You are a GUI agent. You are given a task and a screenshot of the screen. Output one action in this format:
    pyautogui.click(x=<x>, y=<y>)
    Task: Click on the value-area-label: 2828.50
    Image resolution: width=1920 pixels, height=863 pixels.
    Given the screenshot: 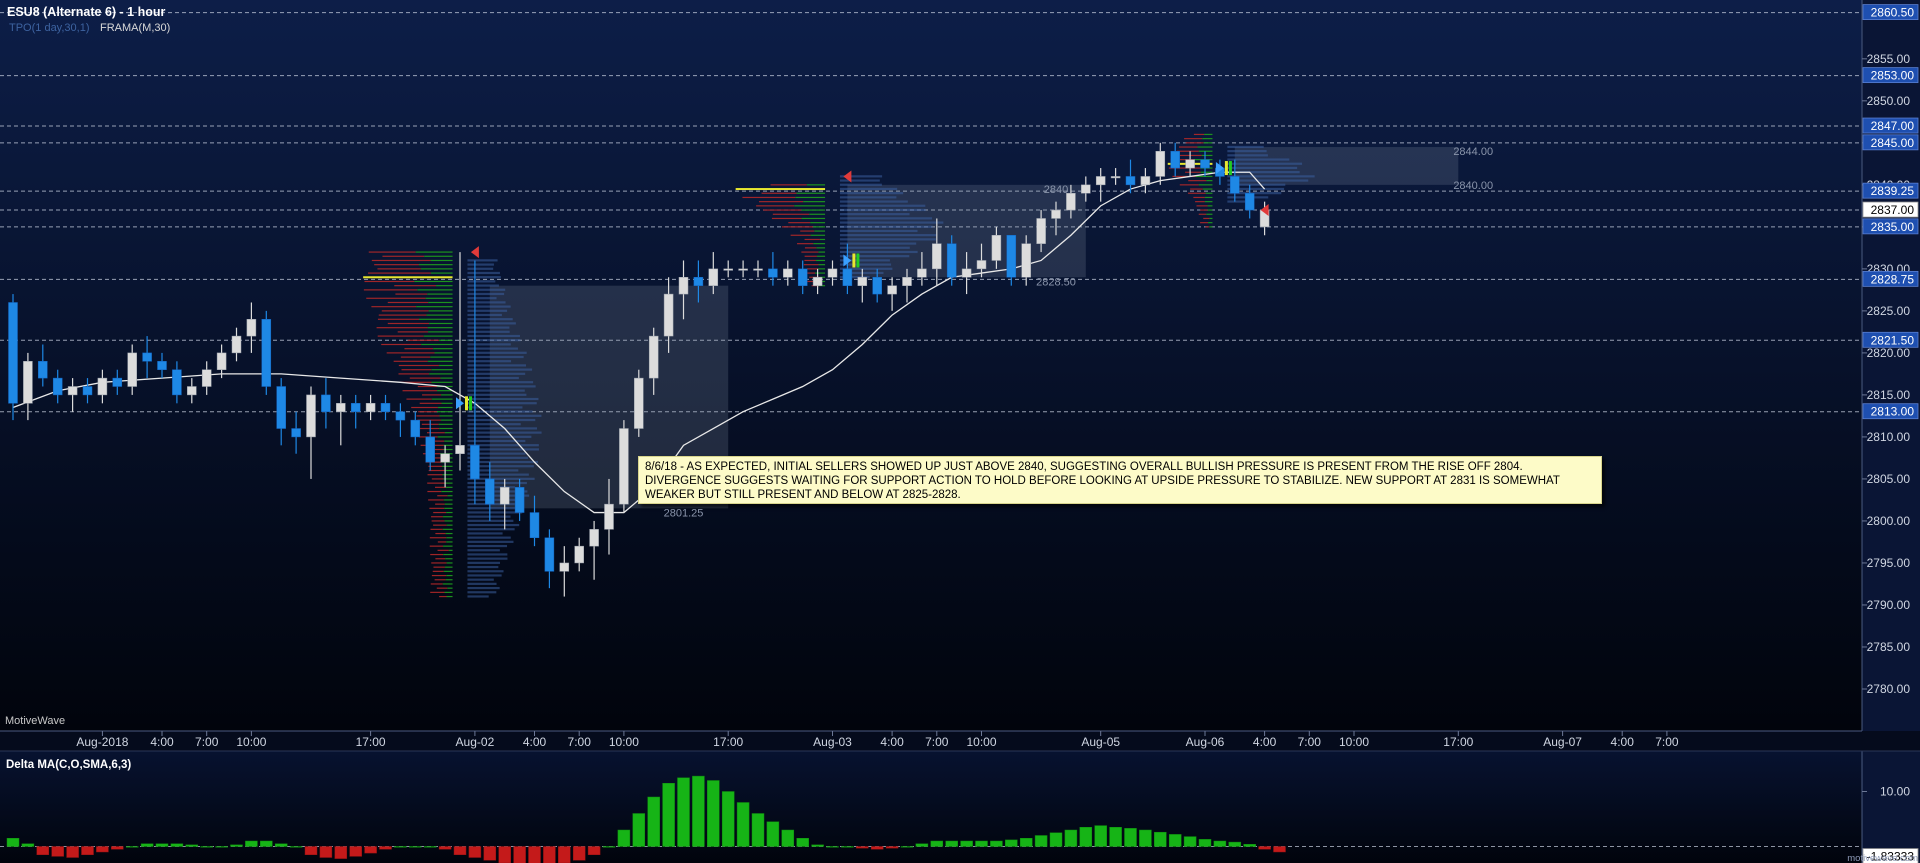 What is the action you would take?
    pyautogui.click(x=1056, y=282)
    